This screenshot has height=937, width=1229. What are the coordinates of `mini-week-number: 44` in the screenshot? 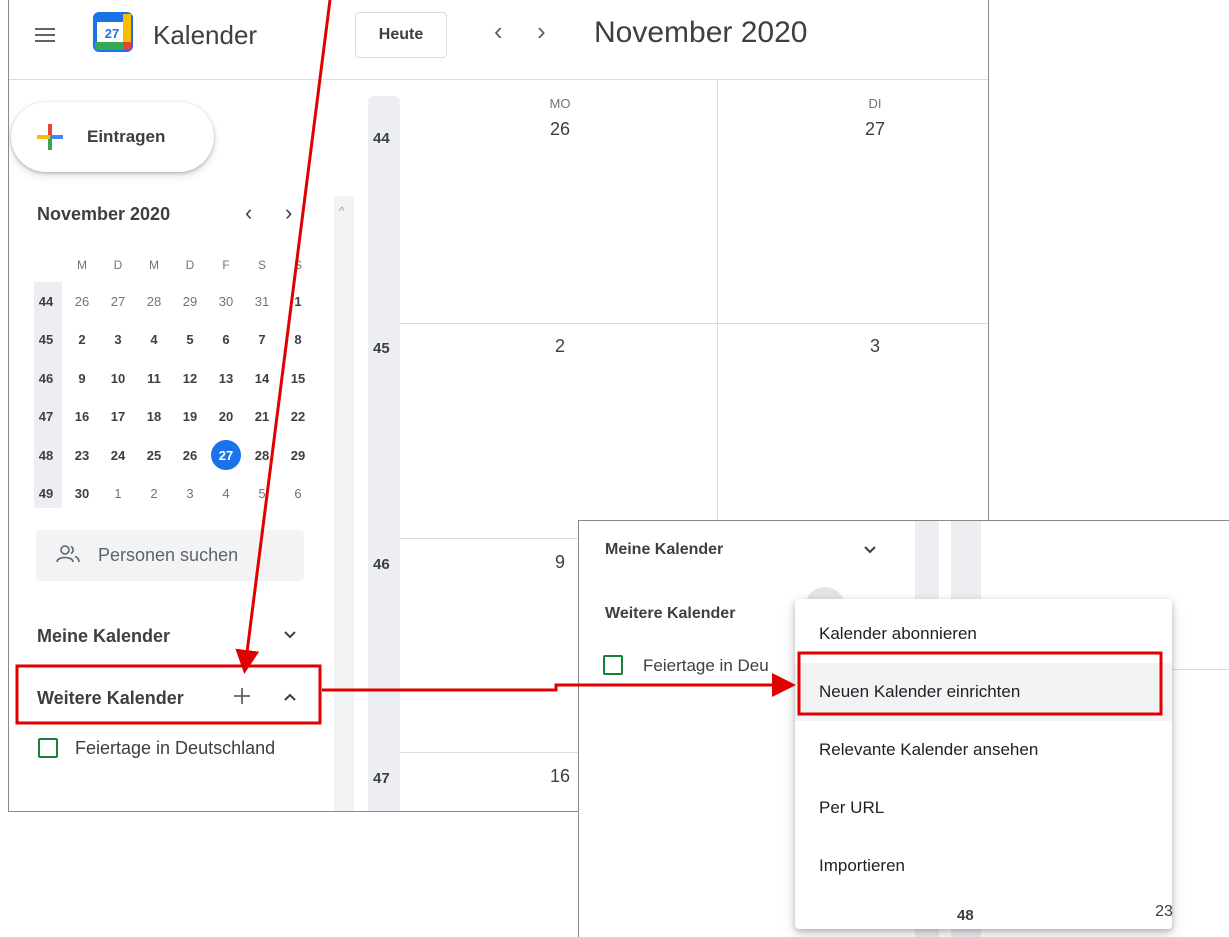 It's located at (46, 301).